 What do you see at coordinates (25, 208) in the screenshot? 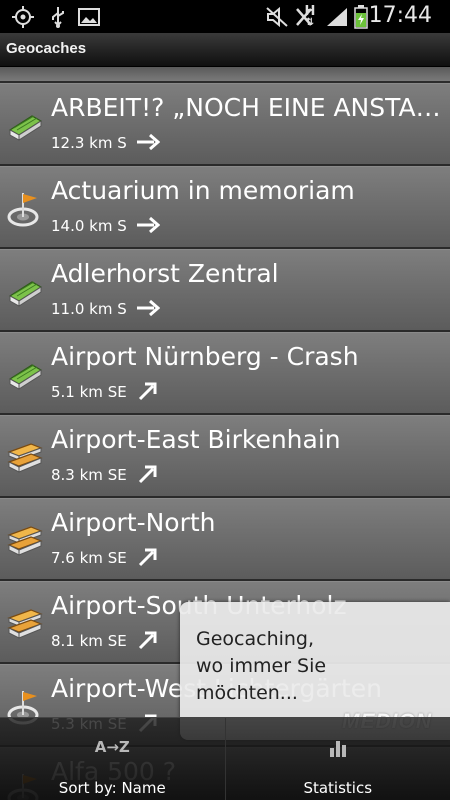
I see `event-flag-cache-icon` at bounding box center [25, 208].